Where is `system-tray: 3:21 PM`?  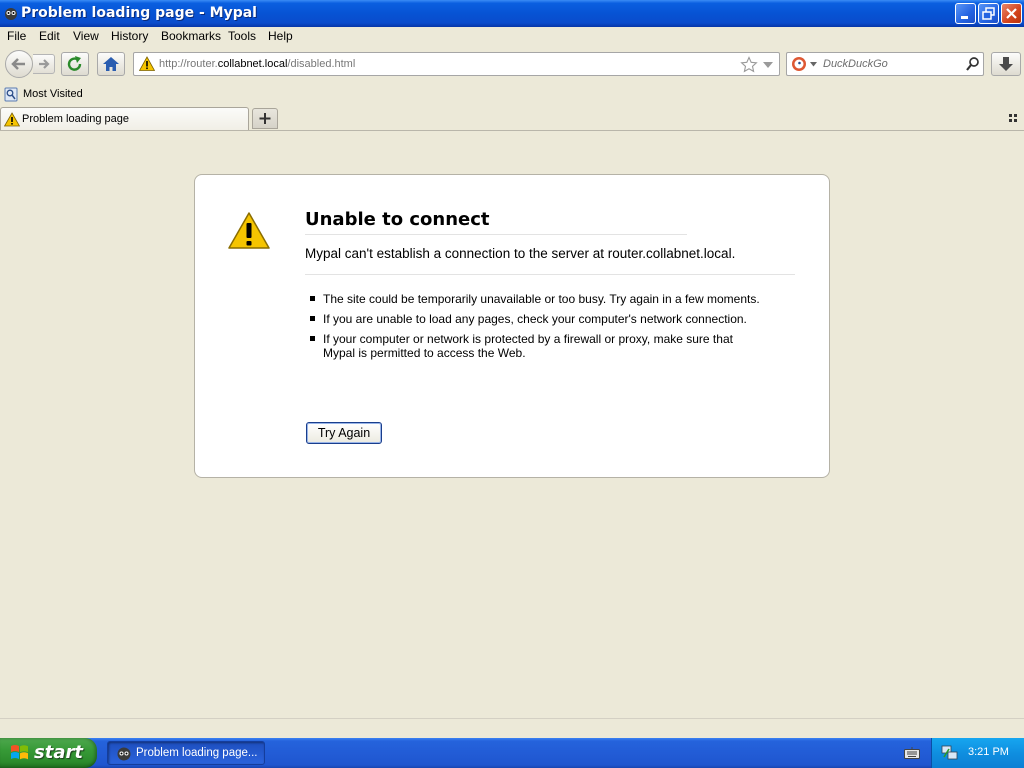 system-tray: 3:21 PM is located at coordinates (977, 753).